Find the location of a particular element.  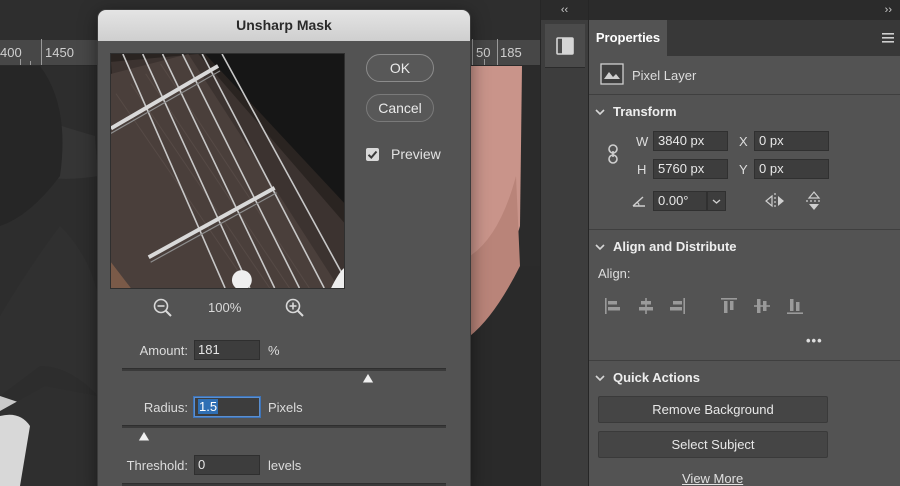

checkmark-icon is located at coordinates (372, 154).